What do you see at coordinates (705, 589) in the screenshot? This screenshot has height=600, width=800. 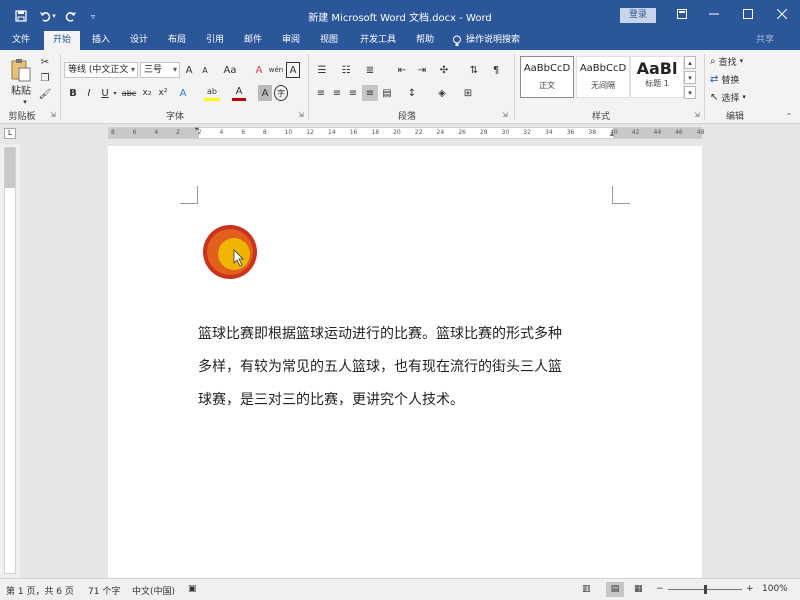 I see `zoom-slider-thumb` at bounding box center [705, 589].